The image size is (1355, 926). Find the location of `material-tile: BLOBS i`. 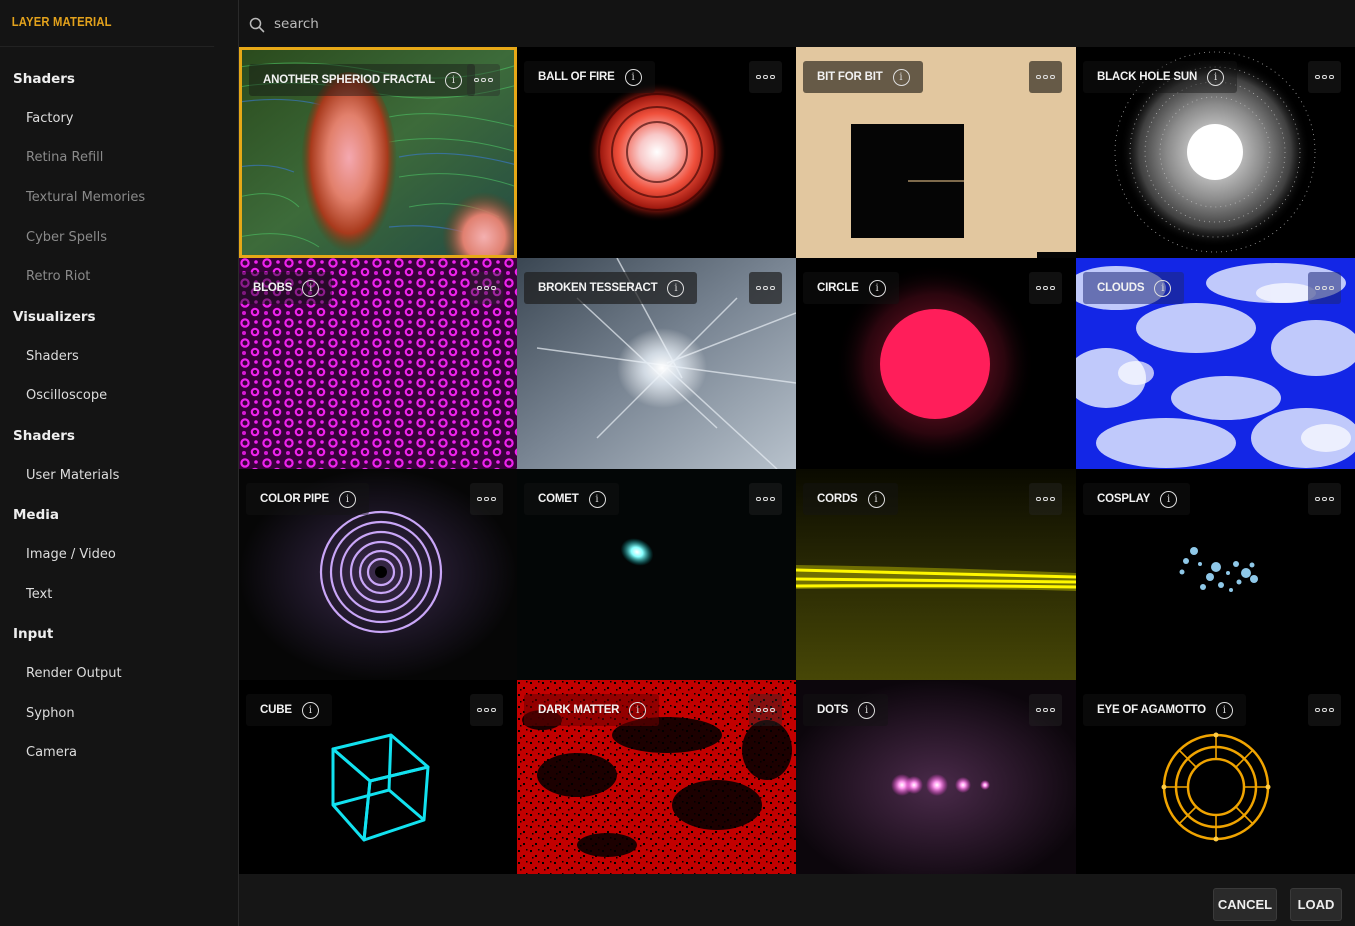

material-tile: BLOBS i is located at coordinates (378, 363).